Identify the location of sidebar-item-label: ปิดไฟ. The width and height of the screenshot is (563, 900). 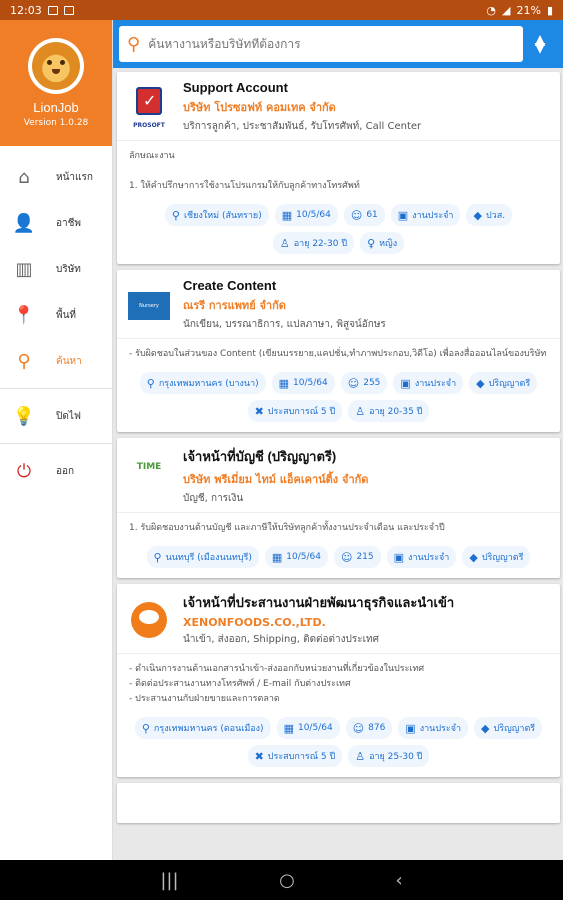
(68, 416).